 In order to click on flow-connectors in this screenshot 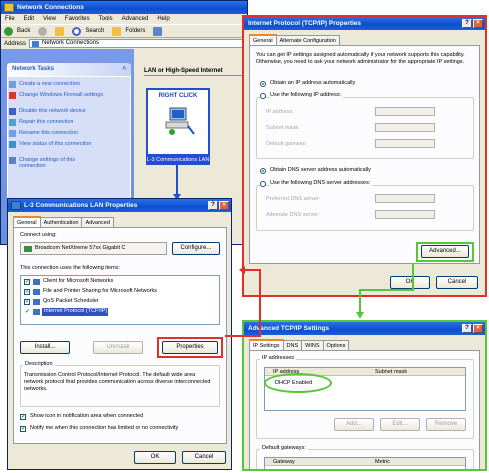, I will do `click(319, 300)`.